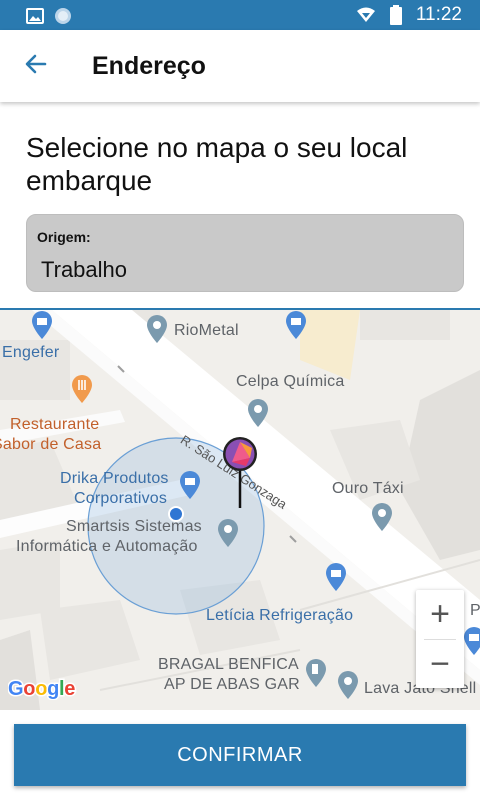  I want to click on place-label: RioMetal, so click(206, 330).